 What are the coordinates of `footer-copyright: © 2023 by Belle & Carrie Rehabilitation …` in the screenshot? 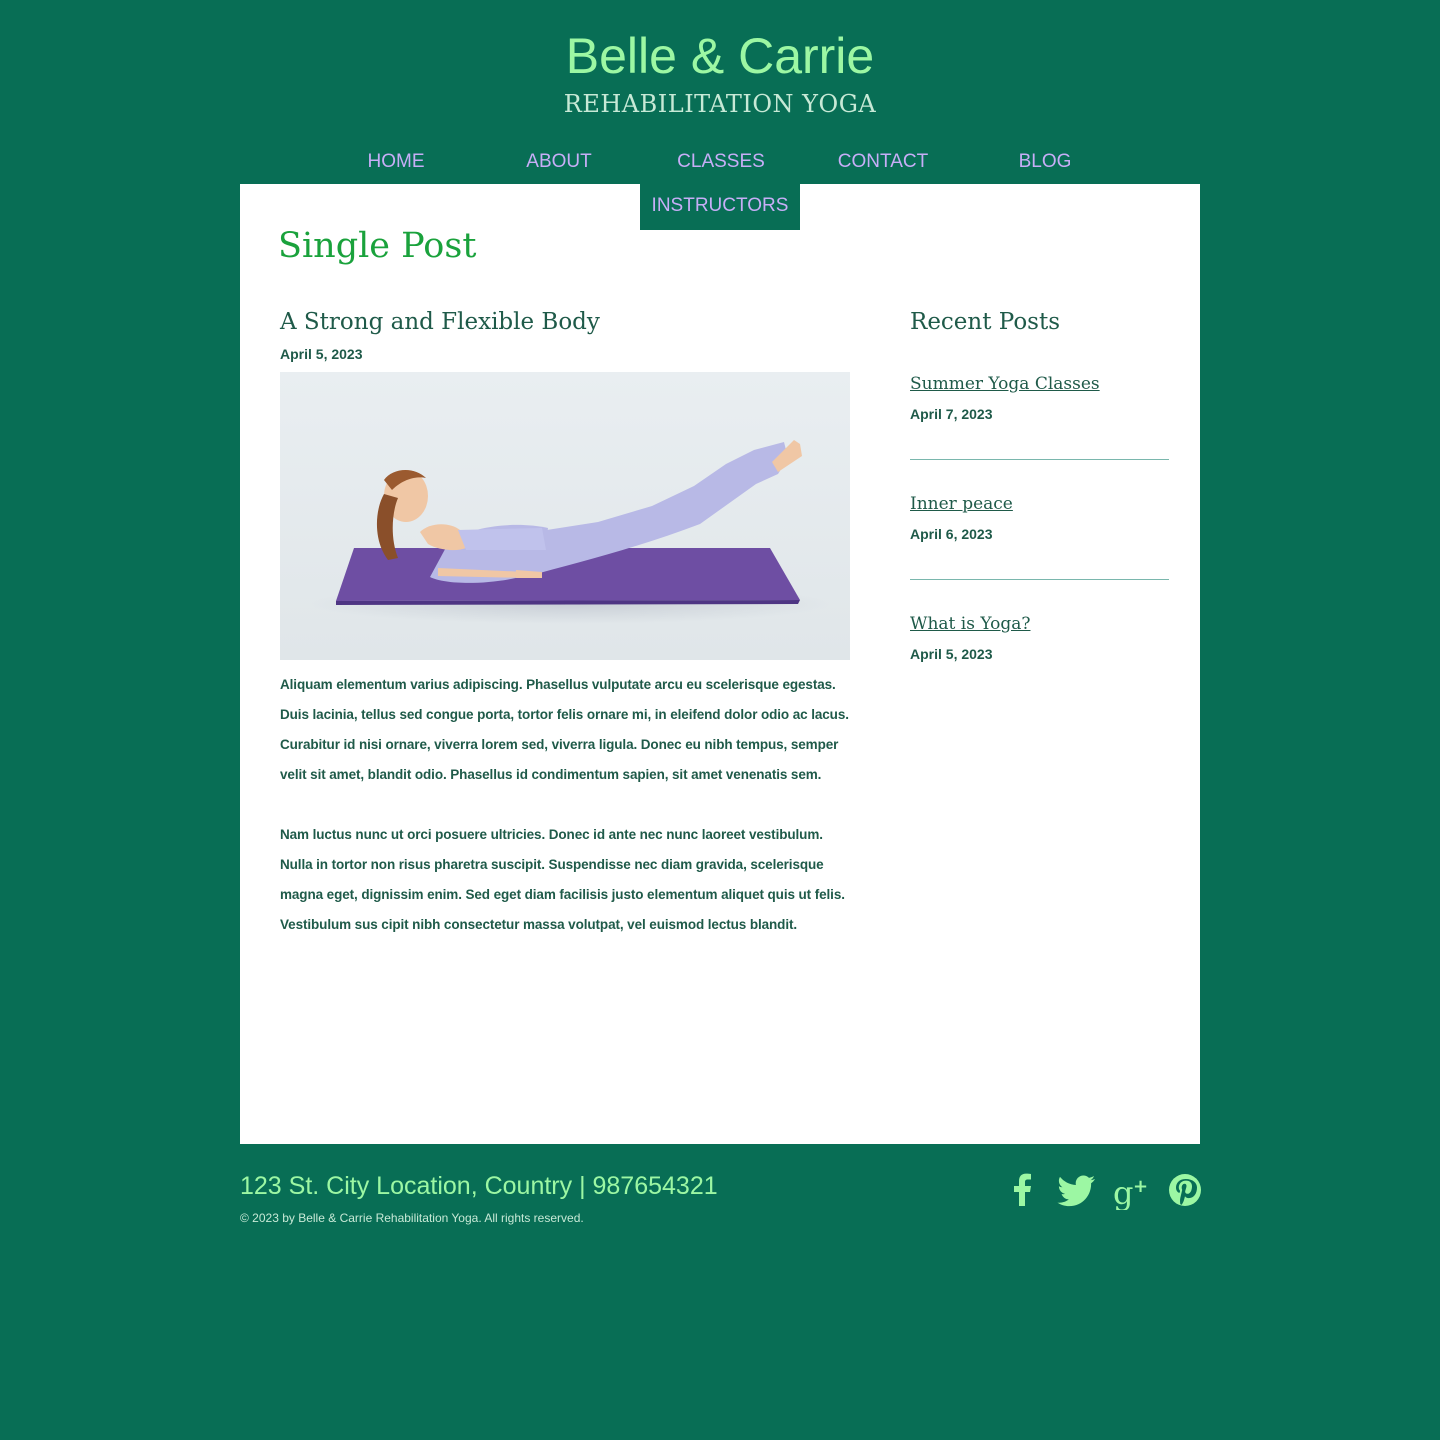 It's located at (412, 1218).